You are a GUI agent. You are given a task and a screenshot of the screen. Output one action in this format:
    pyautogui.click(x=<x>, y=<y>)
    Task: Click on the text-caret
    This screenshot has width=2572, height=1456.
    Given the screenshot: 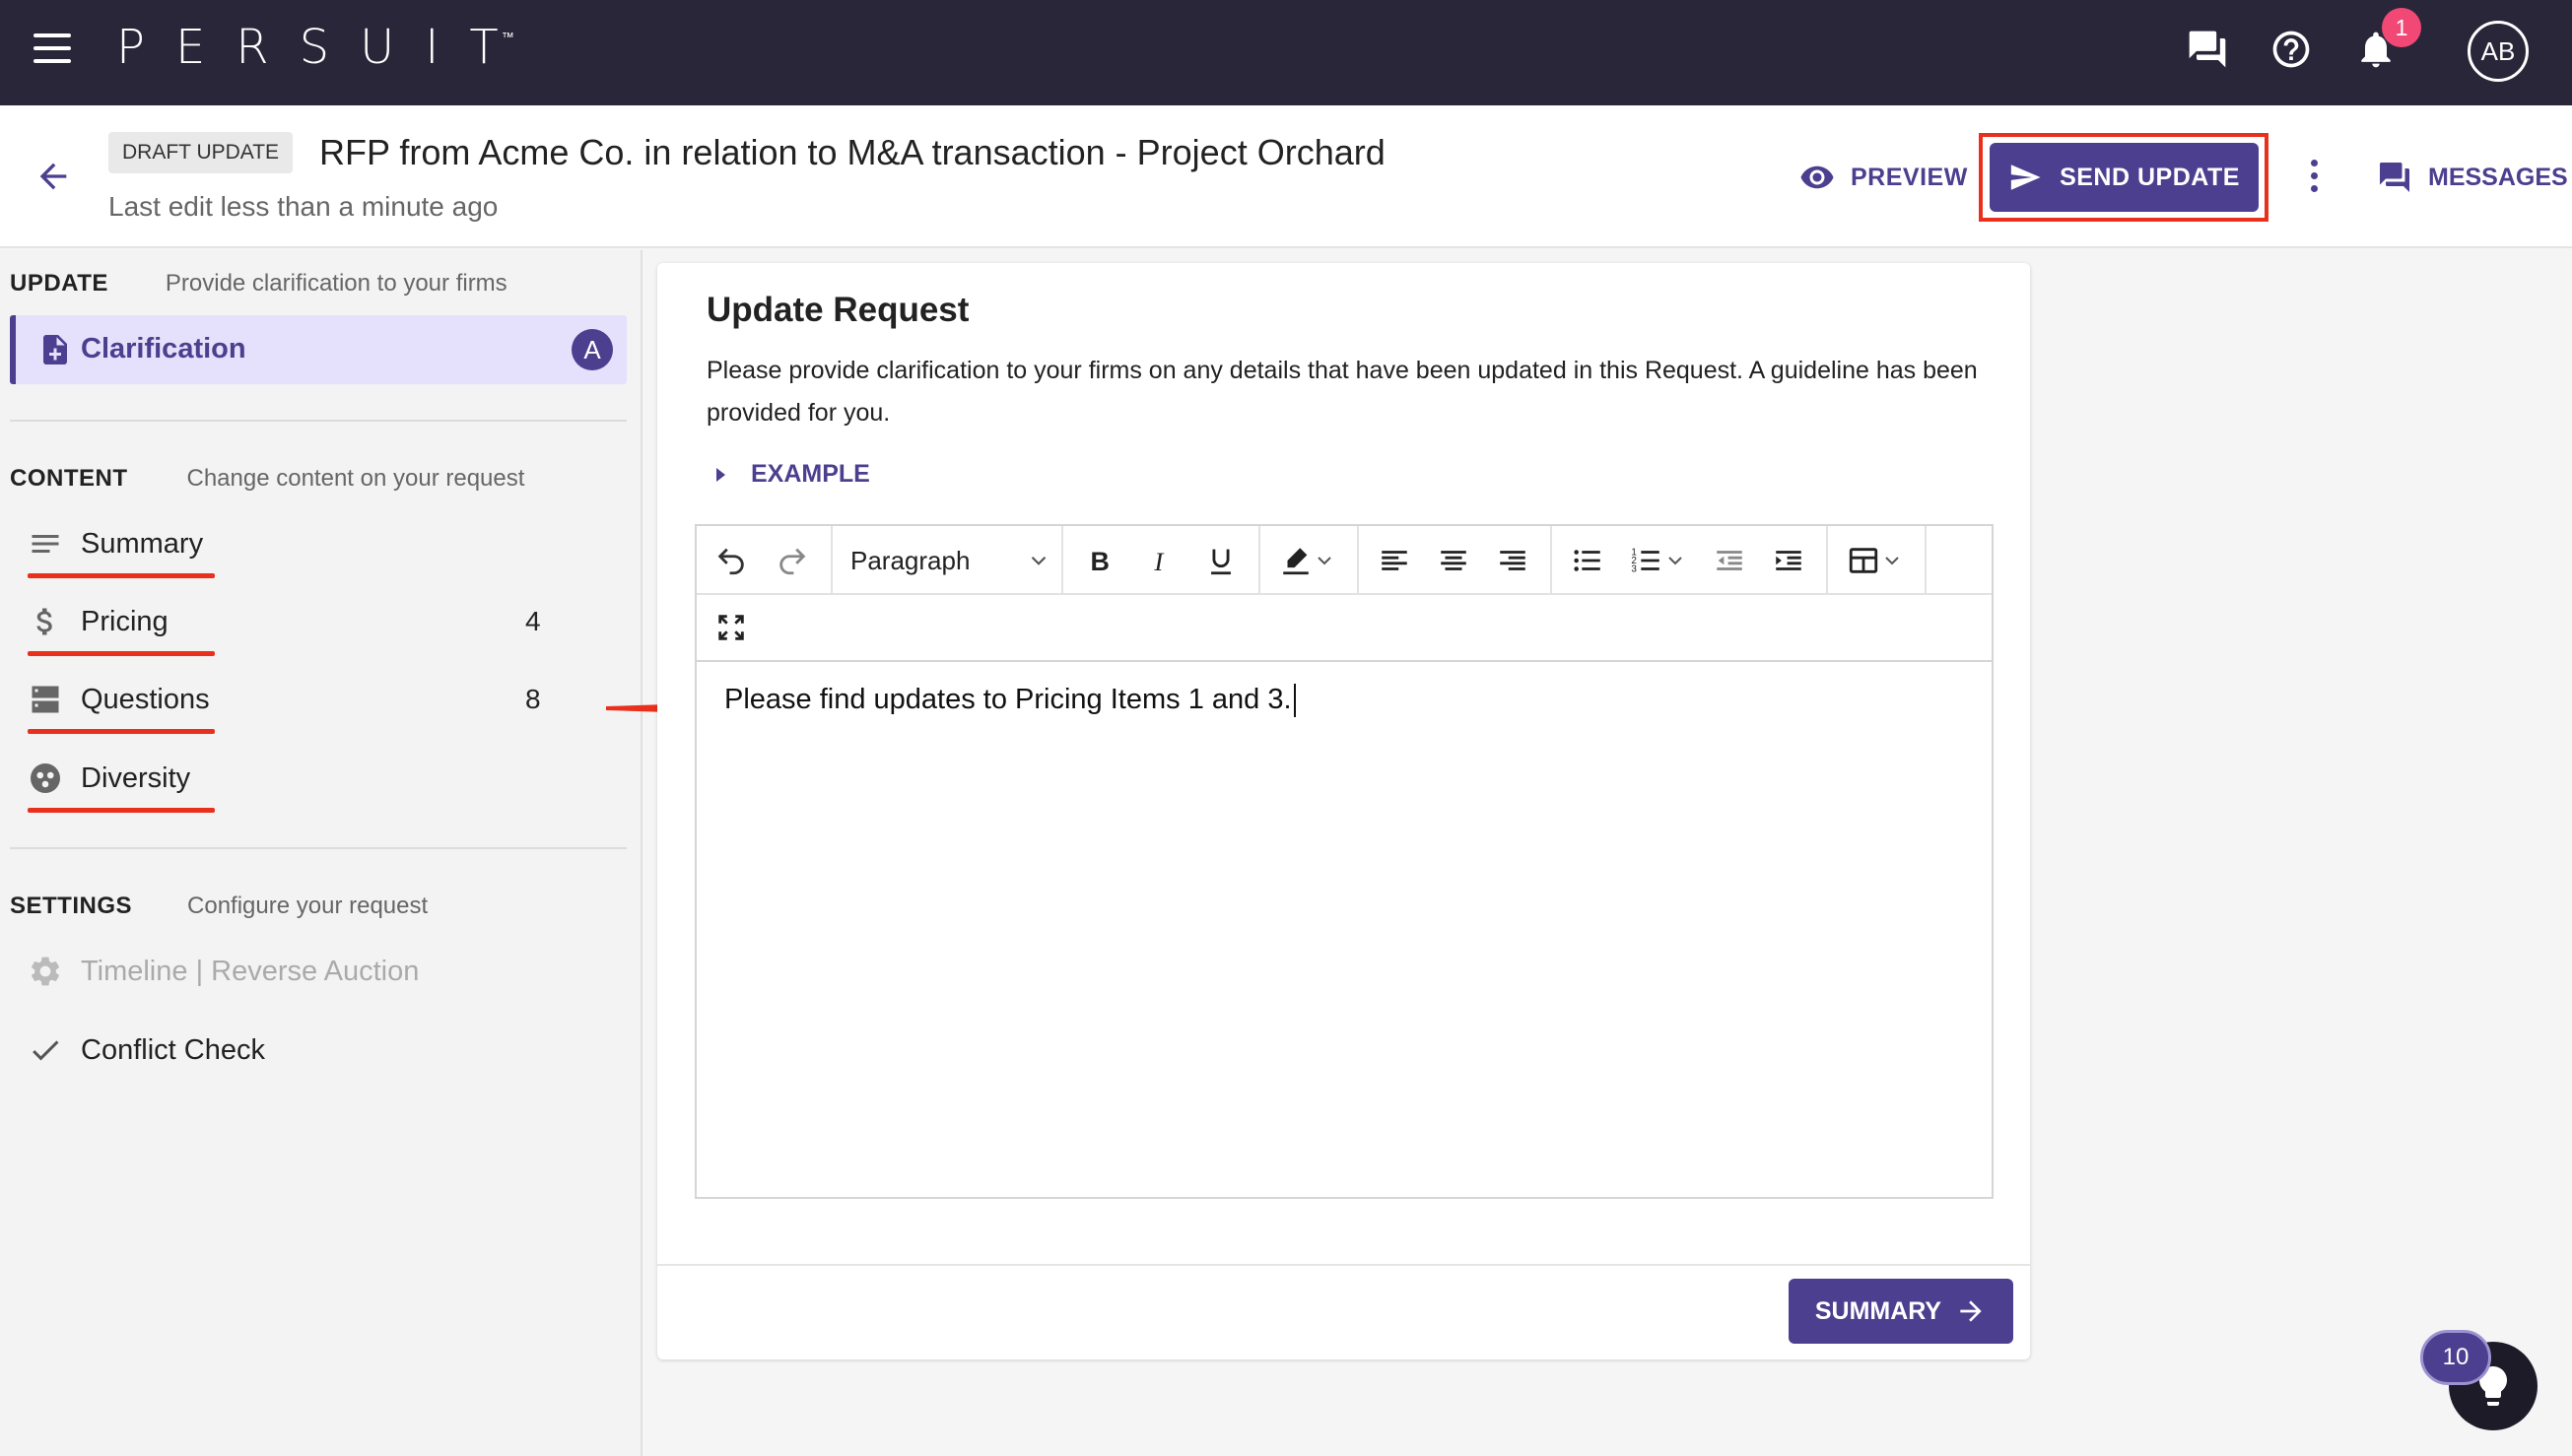 What is the action you would take?
    pyautogui.click(x=1294, y=701)
    